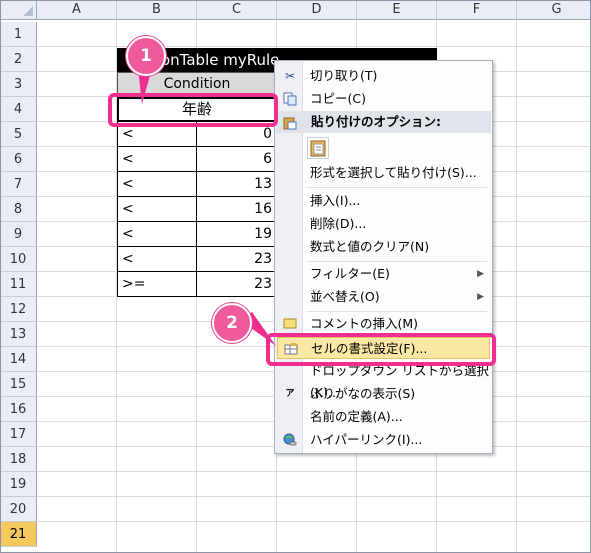 Image resolution: width=591 pixels, height=553 pixels. Describe the element at coordinates (207, 207) in the screenshot. I see `callout-pointers` at that location.